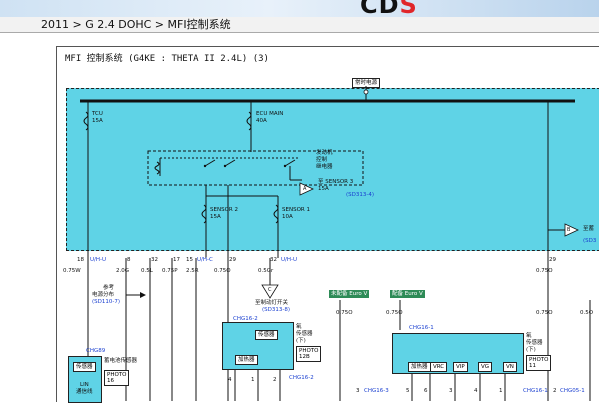  Describe the element at coordinates (535, 391) in the screenshot. I see `connector-chg16-1b: CHG16-1` at that location.